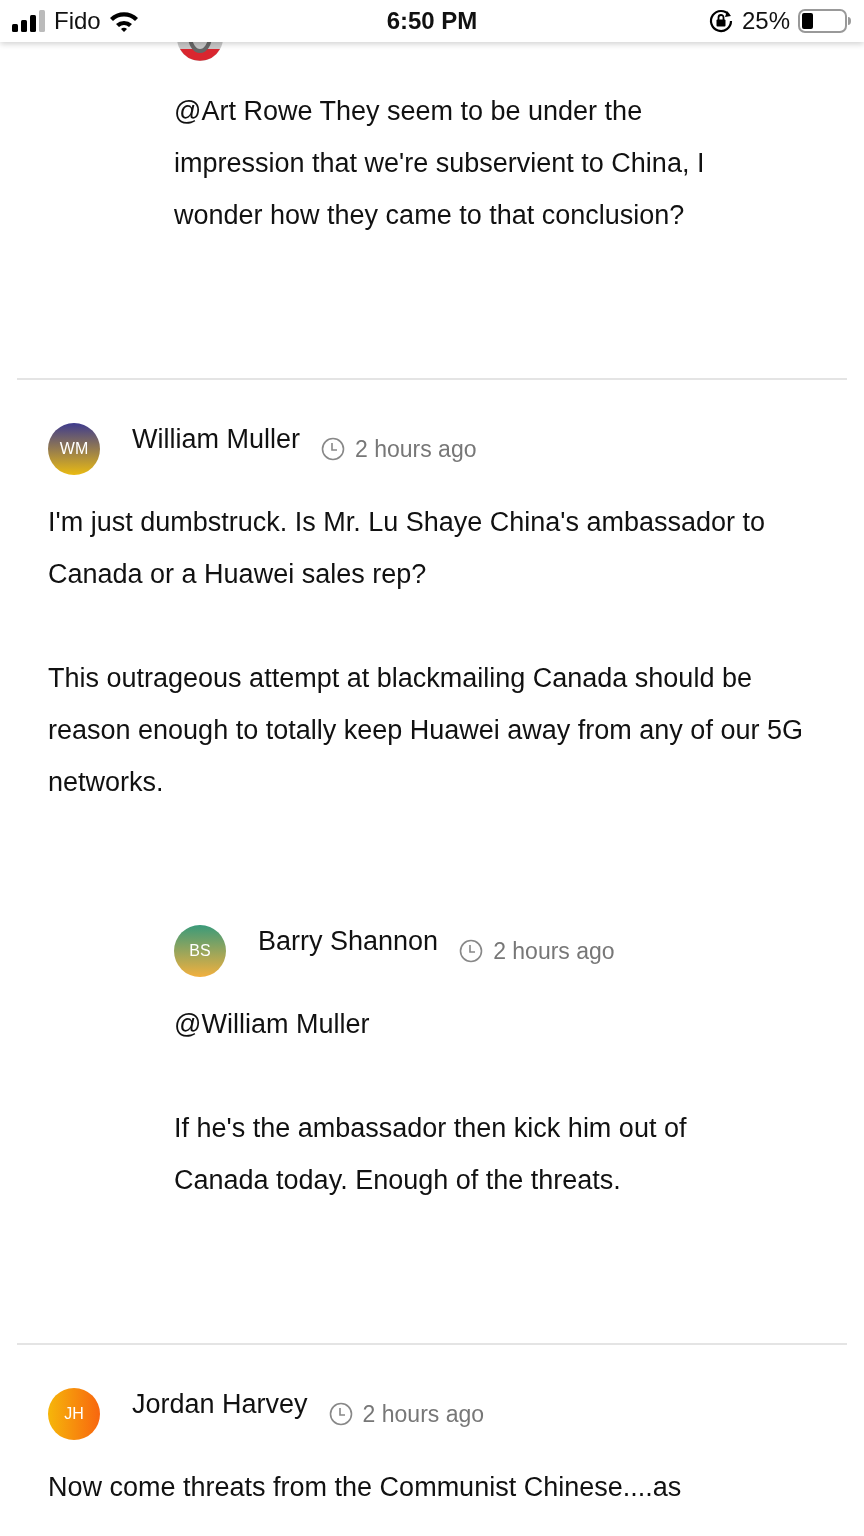 Image resolution: width=864 pixels, height=1536 pixels. I want to click on user-avatar, so click(200, 52).